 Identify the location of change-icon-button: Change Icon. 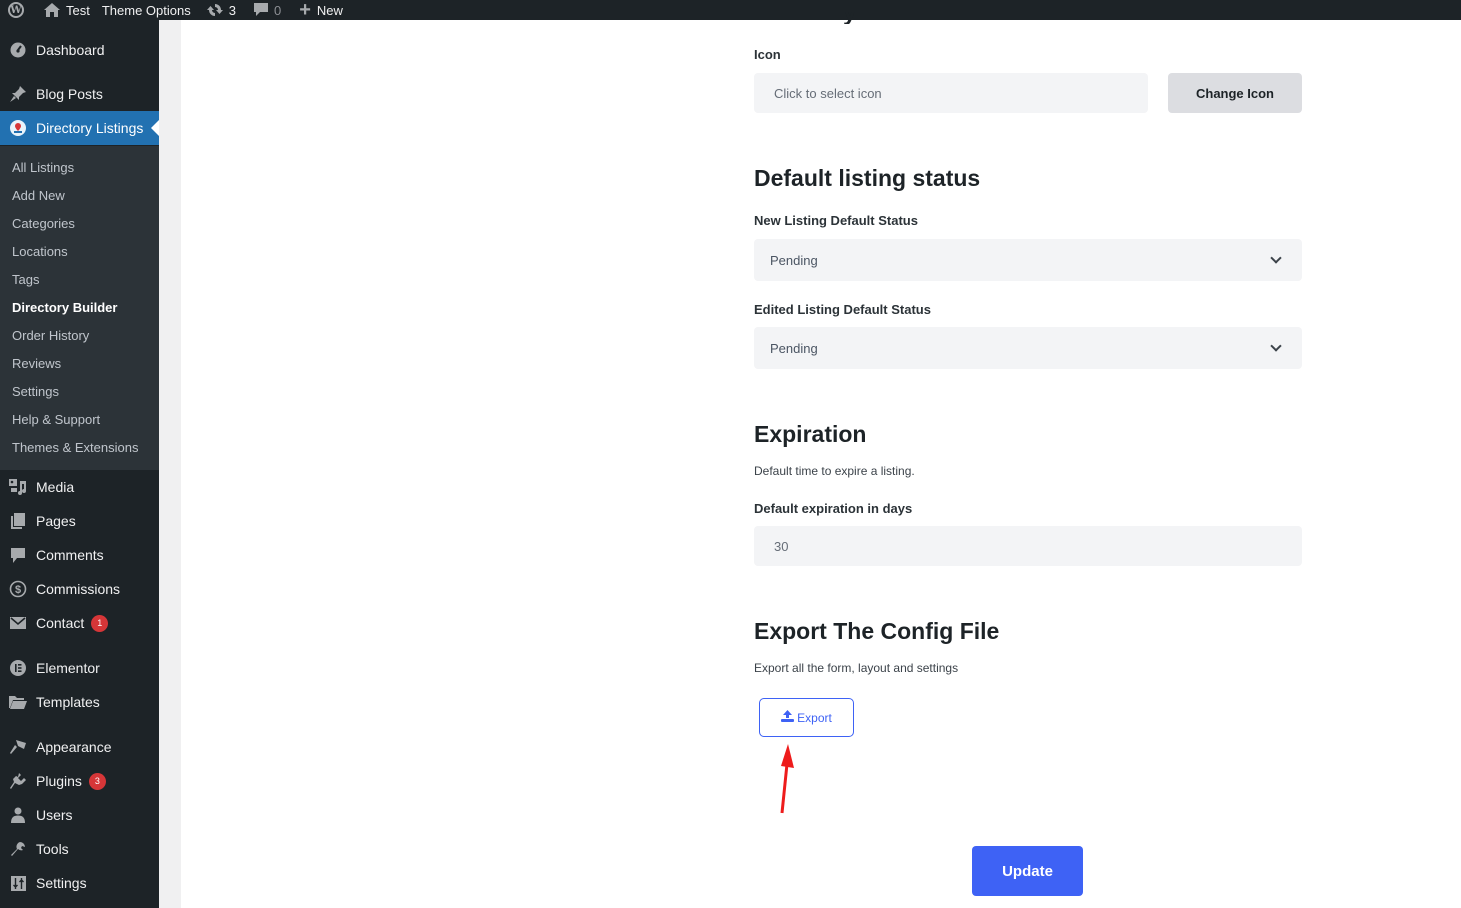
(1235, 93).